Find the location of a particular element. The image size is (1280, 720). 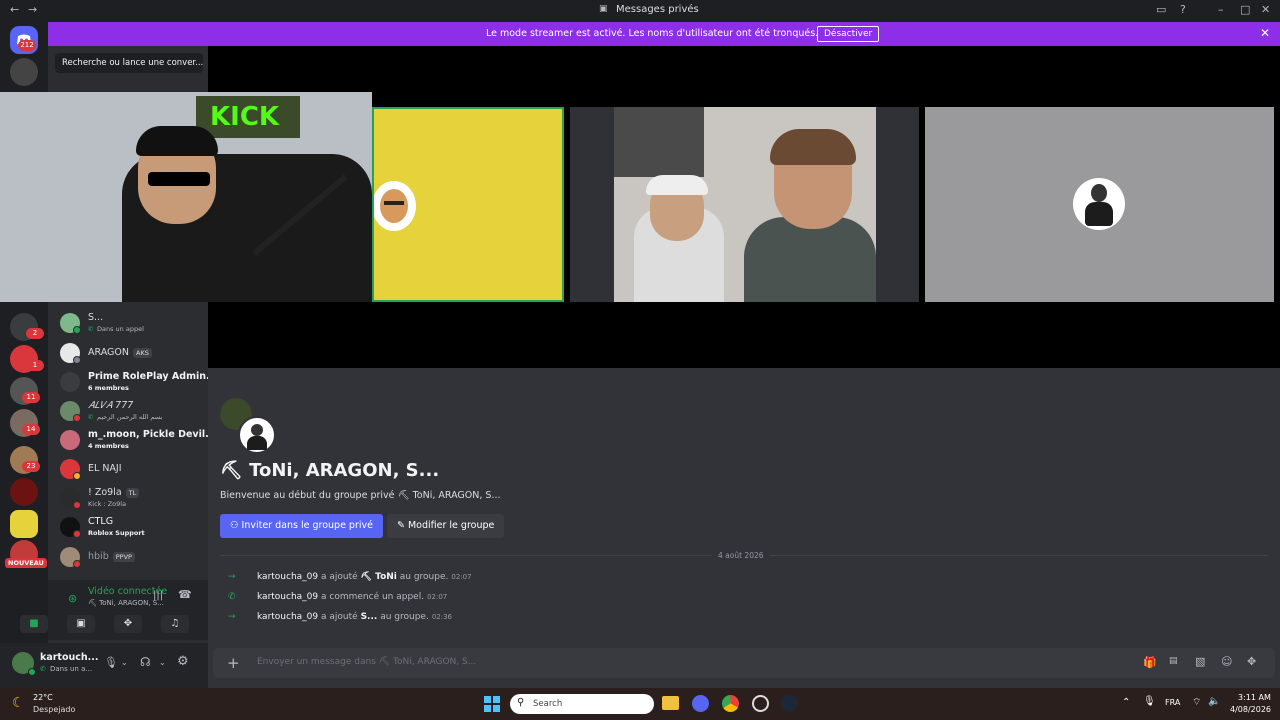

dm-item: ! Zo9la TL Kick : Zo9la is located at coordinates (132, 498).